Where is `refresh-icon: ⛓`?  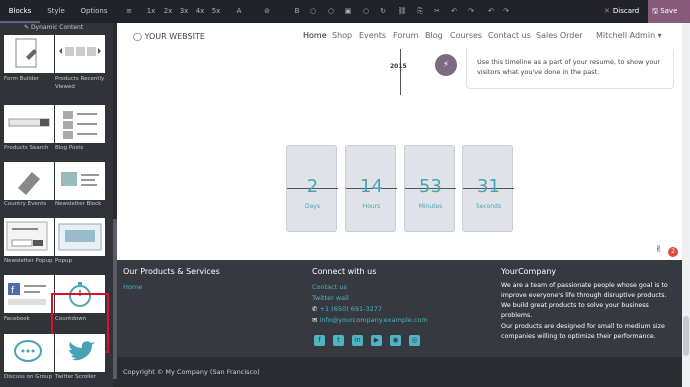 refresh-icon: ⛓ is located at coordinates (402, 11).